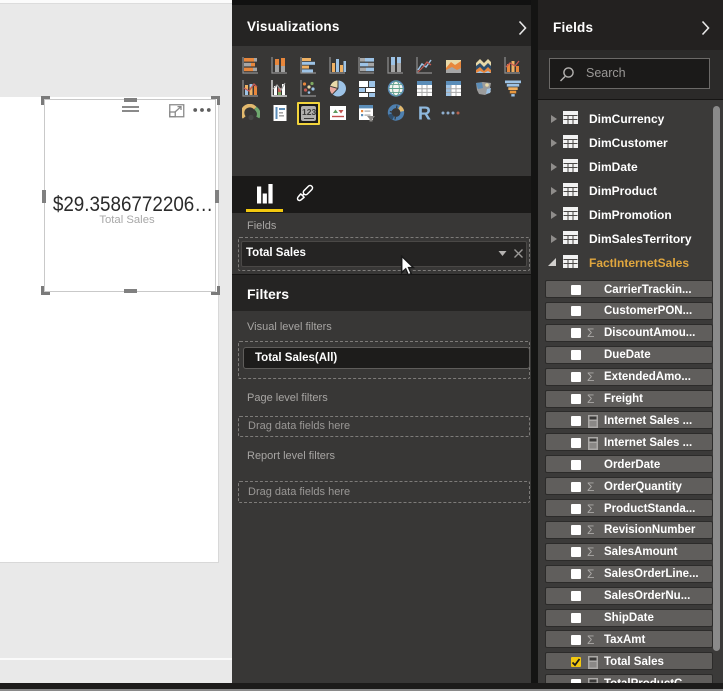 This screenshot has height=691, width=723. I want to click on svg-text: R, so click(424, 113).